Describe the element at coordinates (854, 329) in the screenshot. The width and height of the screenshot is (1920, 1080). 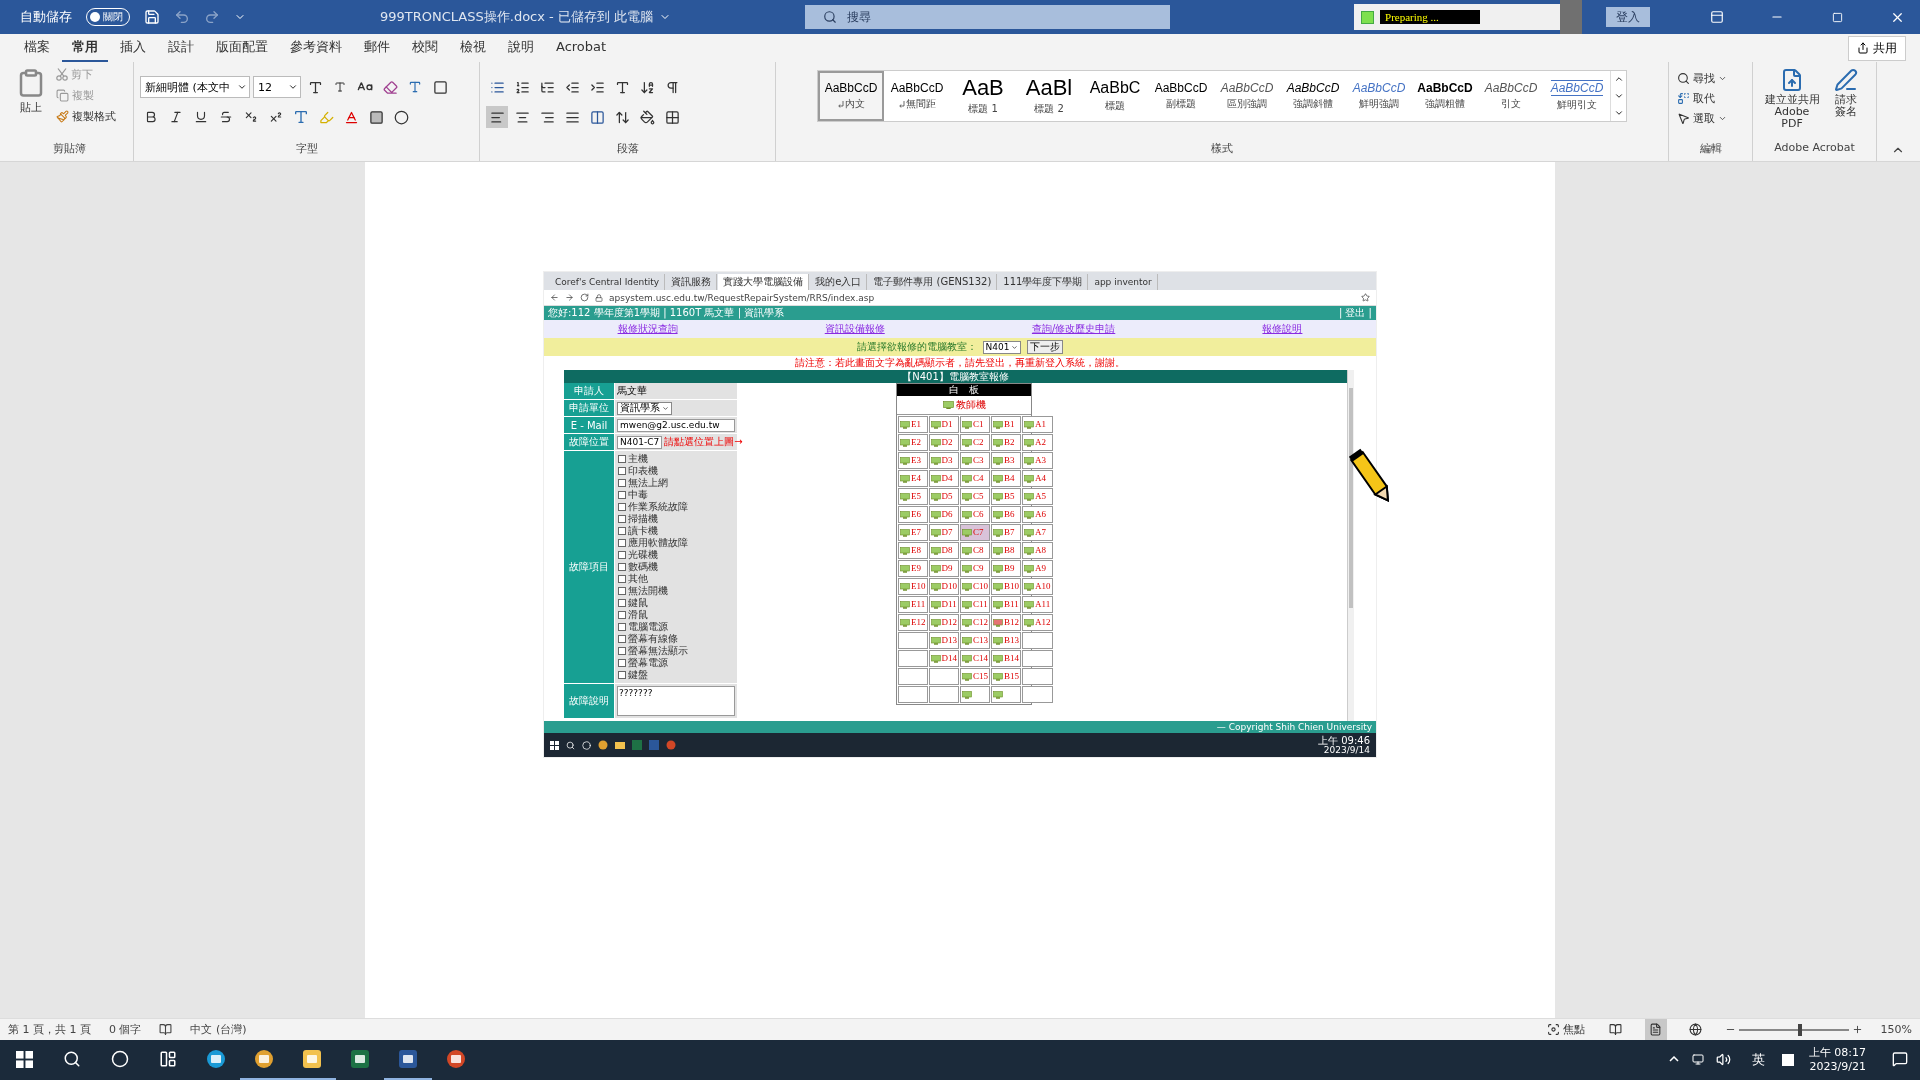
I see `nav-link: 資訊設備報修` at that location.